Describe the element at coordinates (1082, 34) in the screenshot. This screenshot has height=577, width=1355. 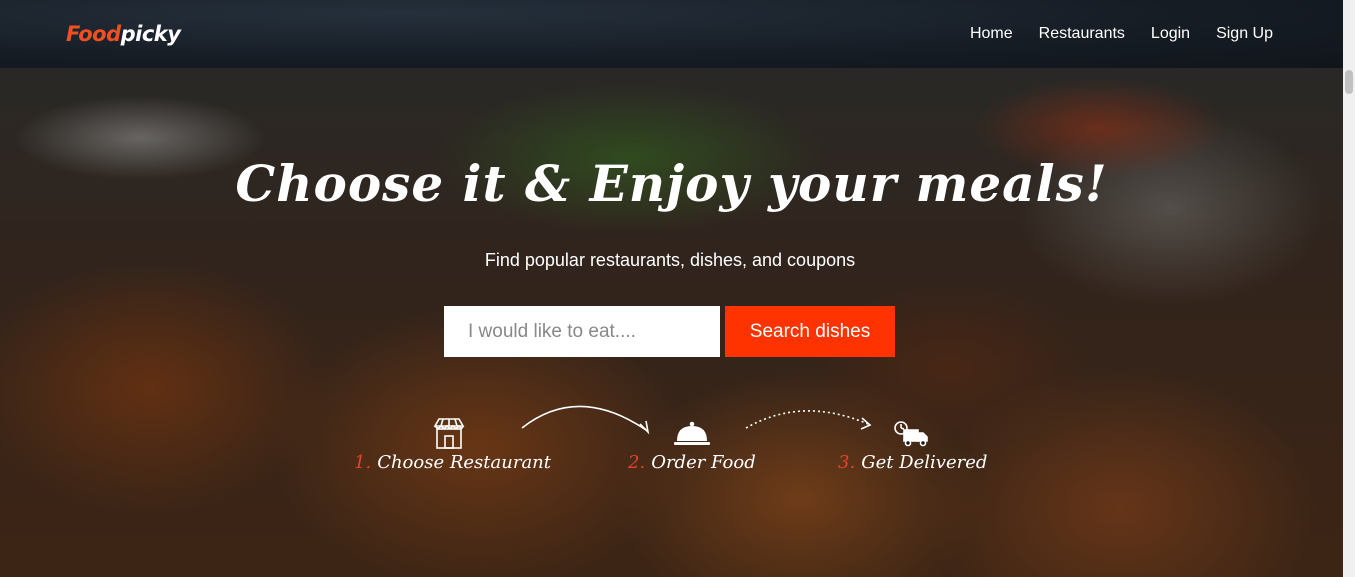
I see `nav-restaurants-link: Restaurants` at that location.